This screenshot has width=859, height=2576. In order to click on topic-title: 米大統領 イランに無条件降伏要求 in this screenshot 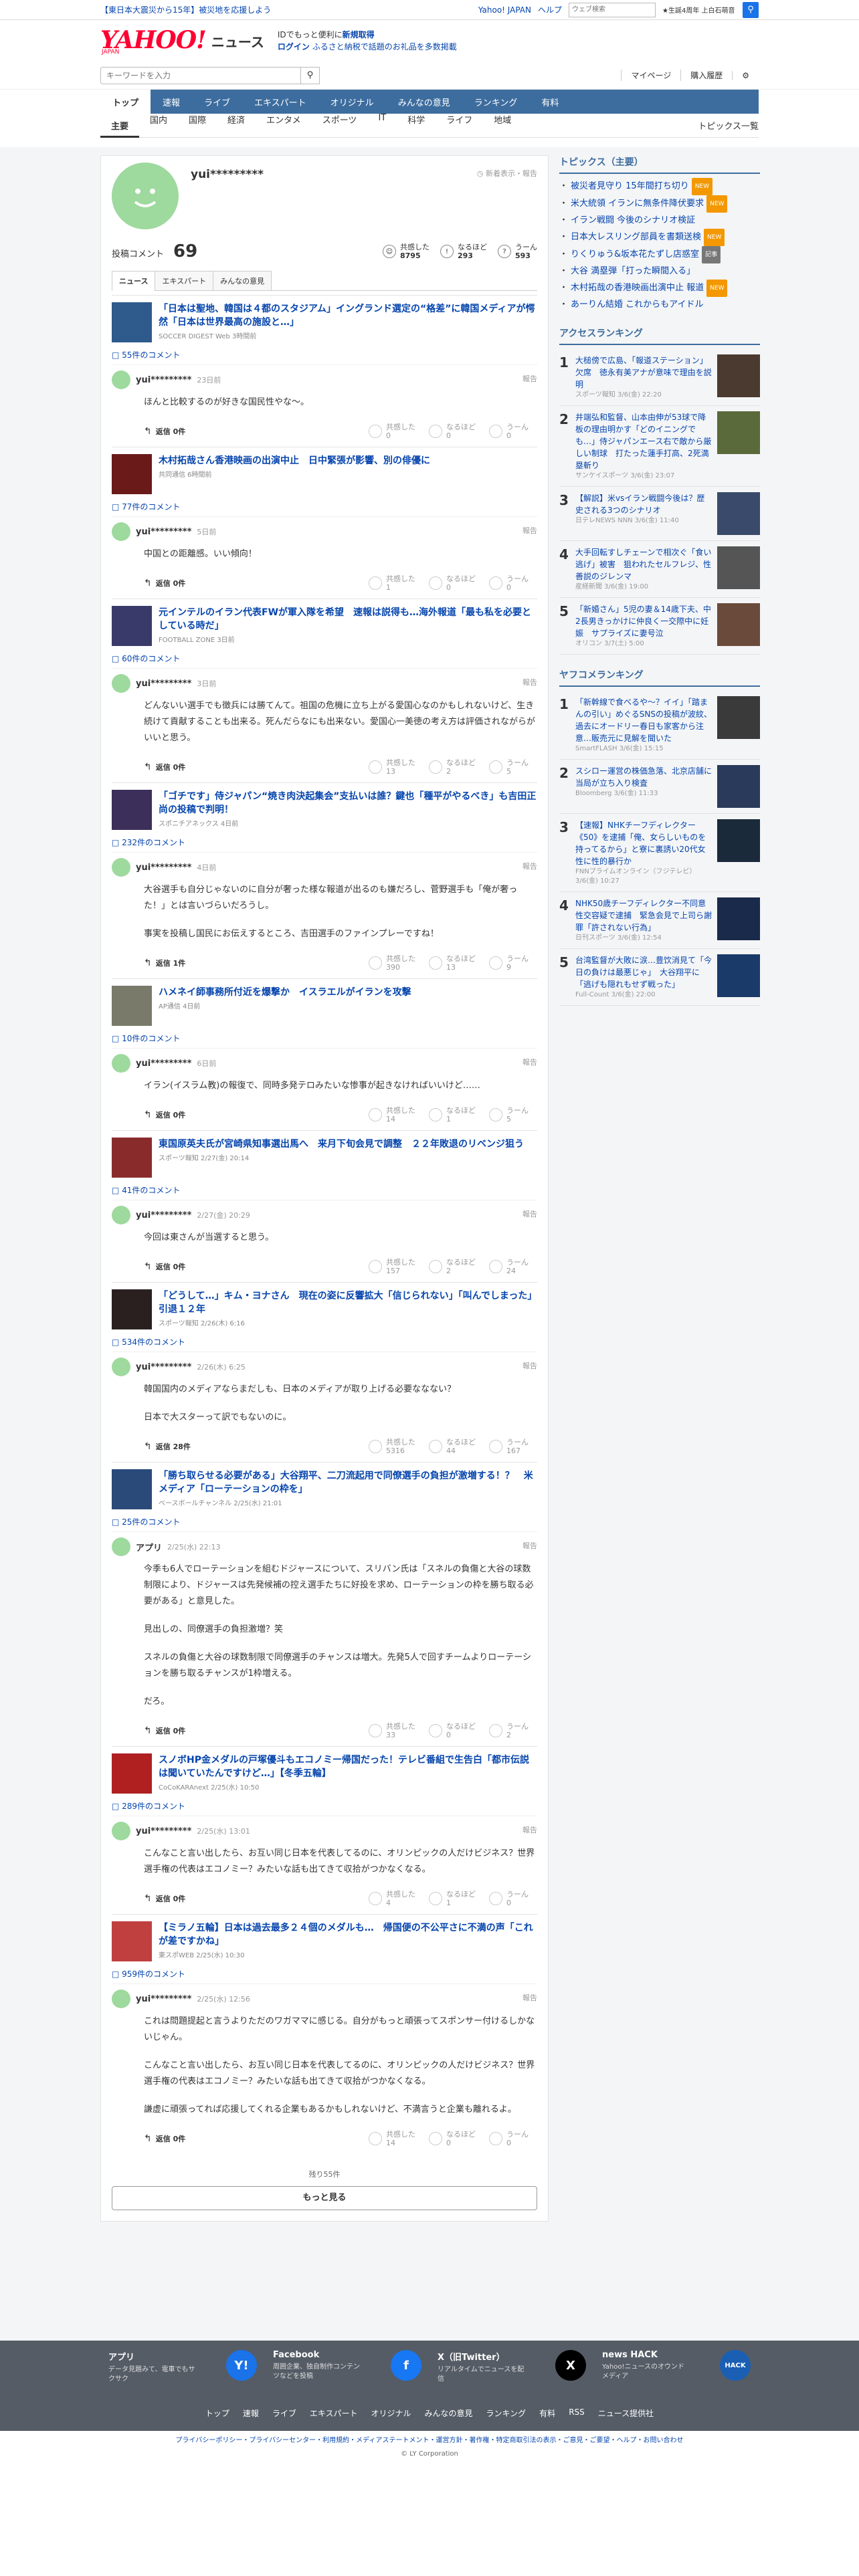, I will do `click(638, 204)`.